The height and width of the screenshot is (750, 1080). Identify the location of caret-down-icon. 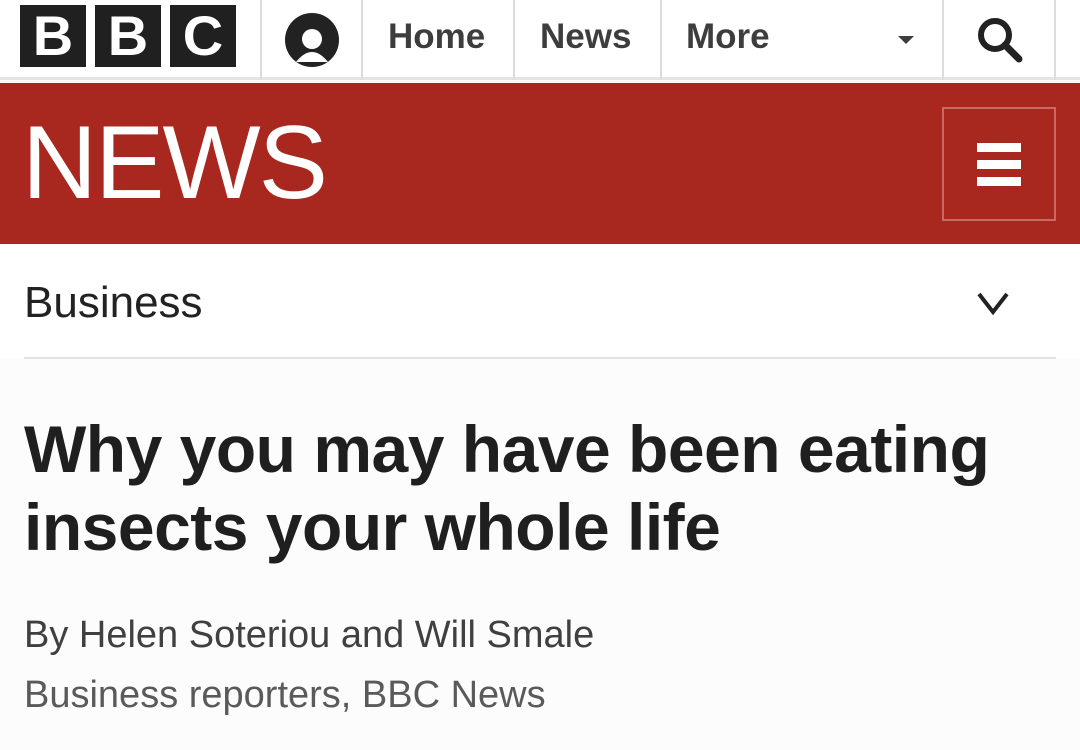
(906, 40).